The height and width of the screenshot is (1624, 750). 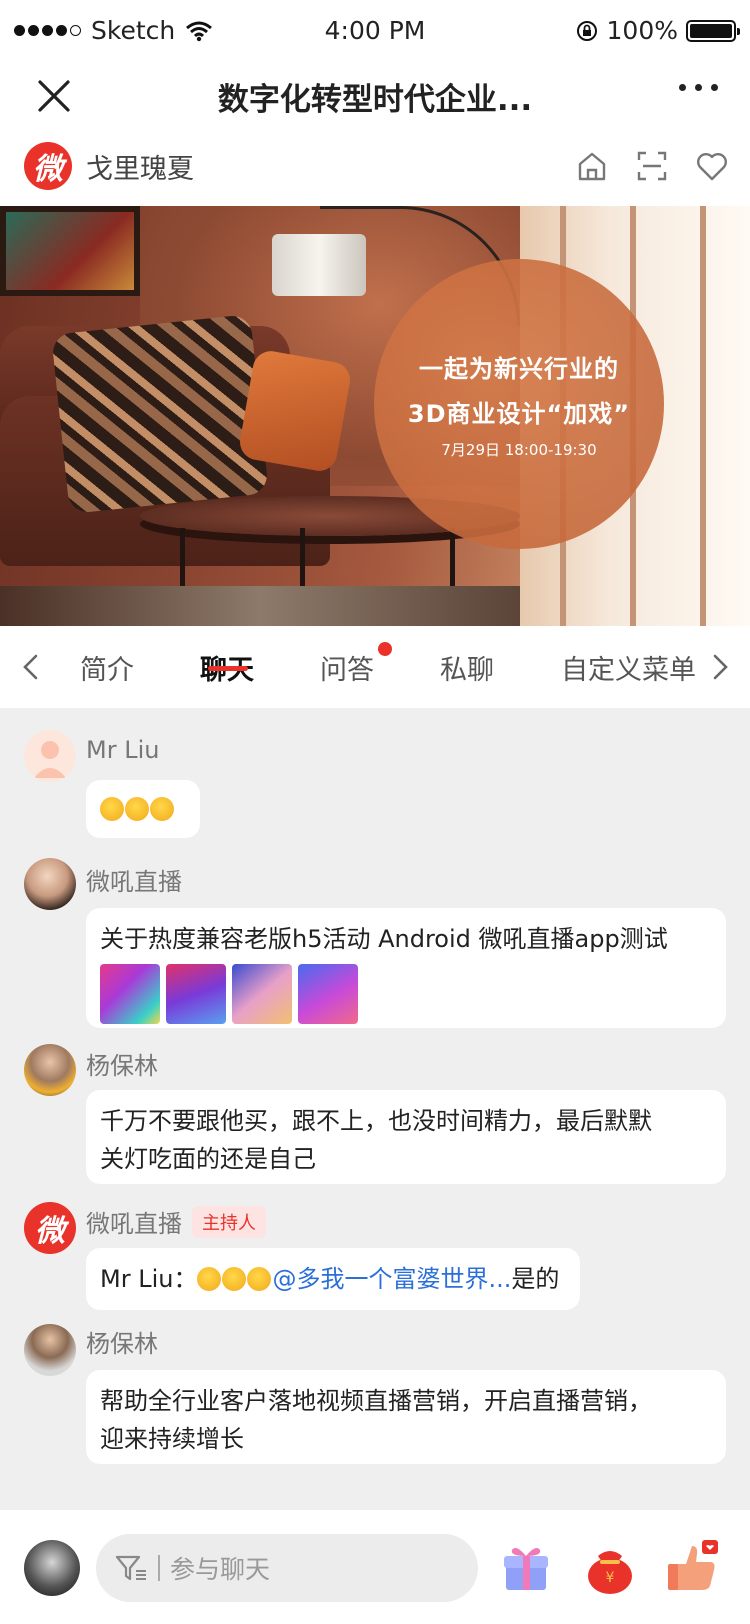 I want to click on close-icon, so click(x=54, y=96).